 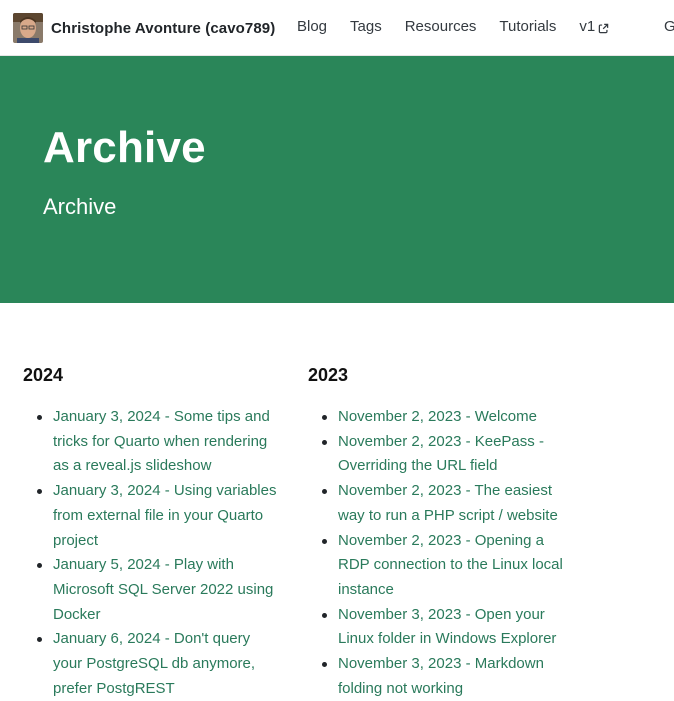 What do you see at coordinates (437, 416) in the screenshot?
I see `post-link: November 2, 2023 - Welcome` at bounding box center [437, 416].